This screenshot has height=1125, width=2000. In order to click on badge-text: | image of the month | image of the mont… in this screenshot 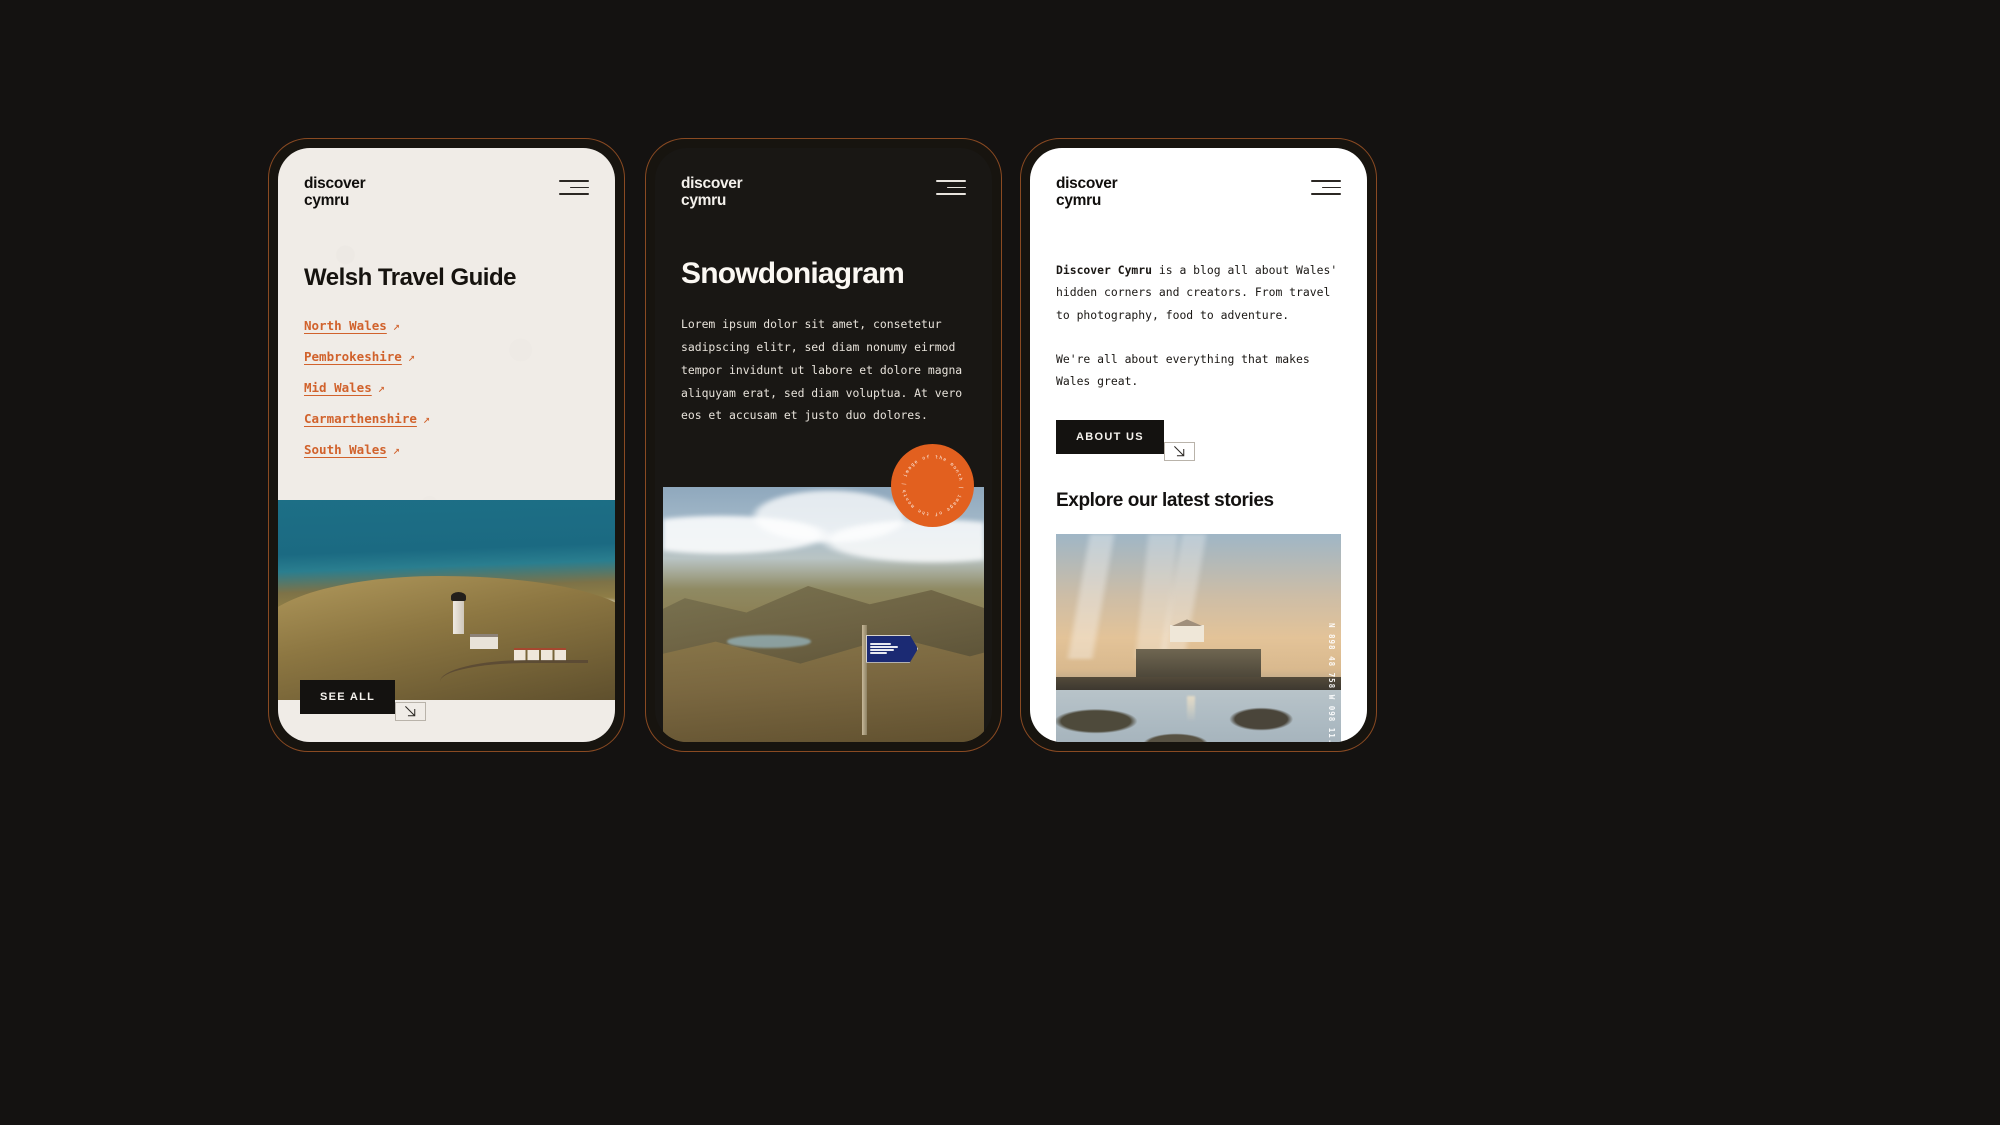, I will do `click(932, 485)`.